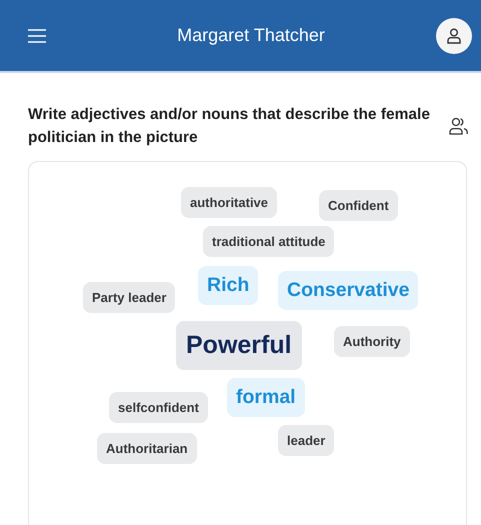 The width and height of the screenshot is (481, 525). What do you see at coordinates (372, 341) in the screenshot?
I see `word-tag: Authority` at bounding box center [372, 341].